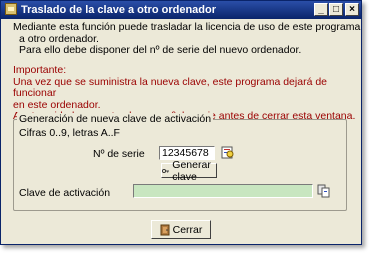  I want to click on door-icon, so click(165, 229).